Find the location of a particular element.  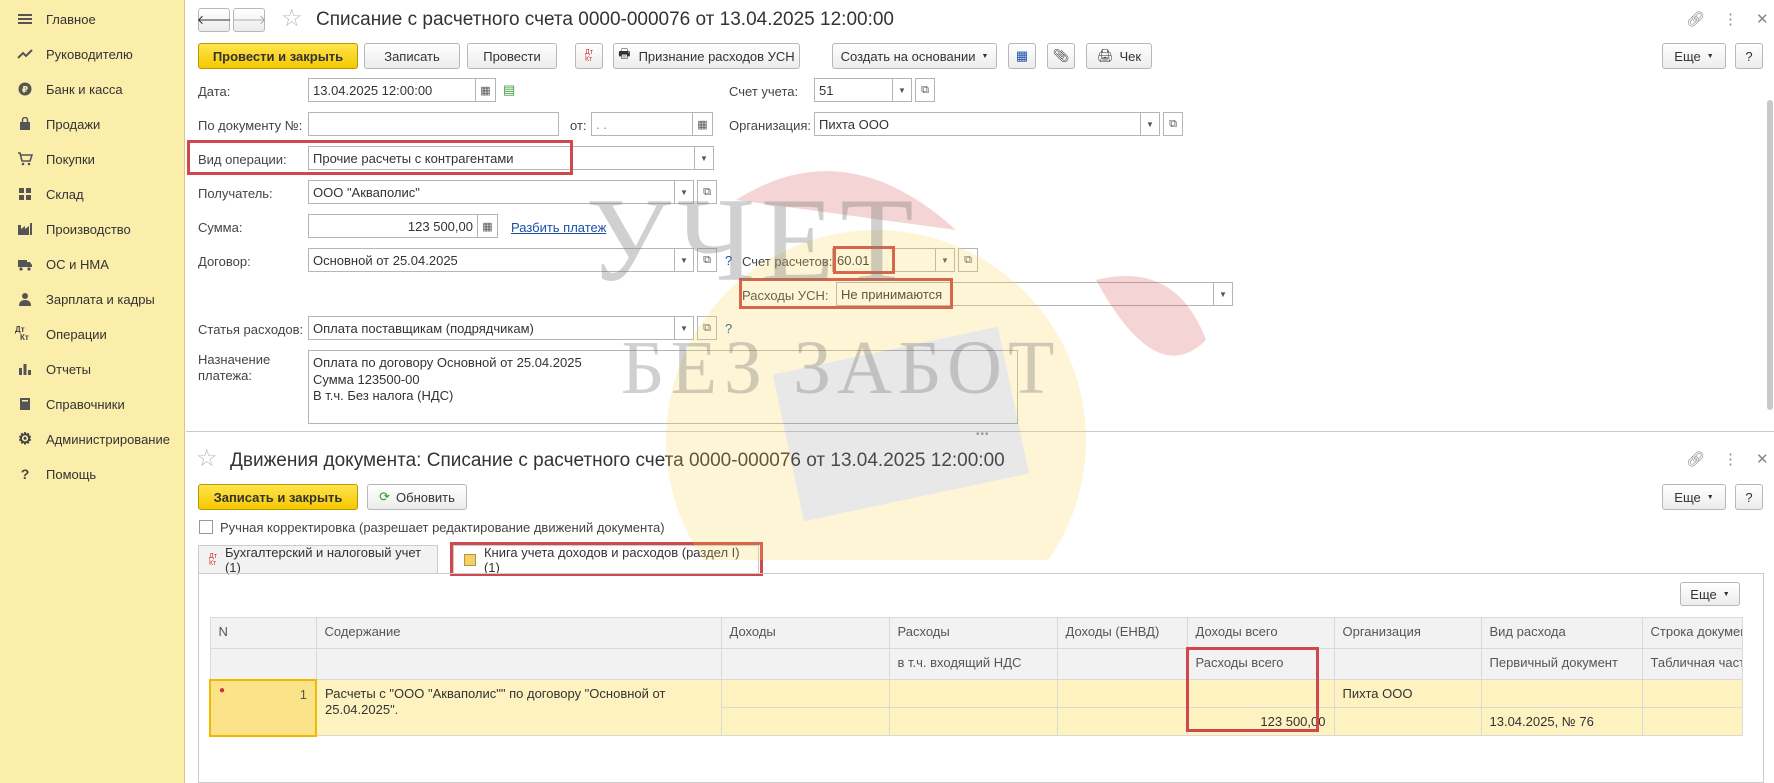

receipt-check-button: 🖨︎ Чек is located at coordinates (1119, 56).